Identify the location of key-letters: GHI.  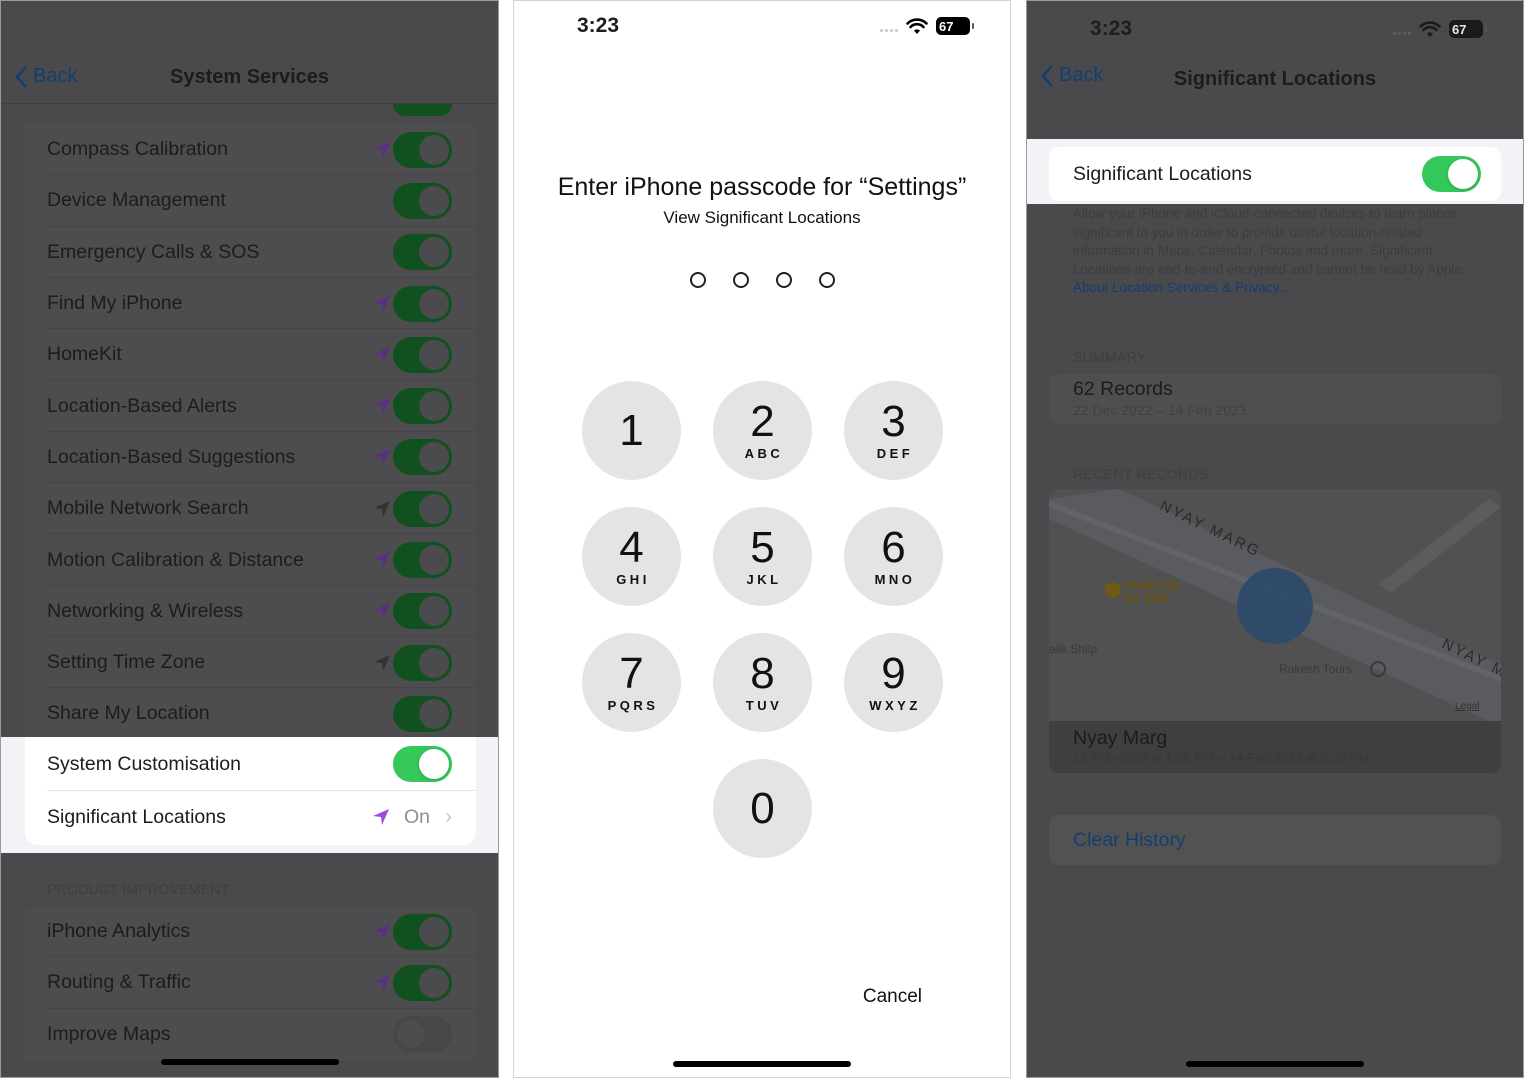
(633, 579).